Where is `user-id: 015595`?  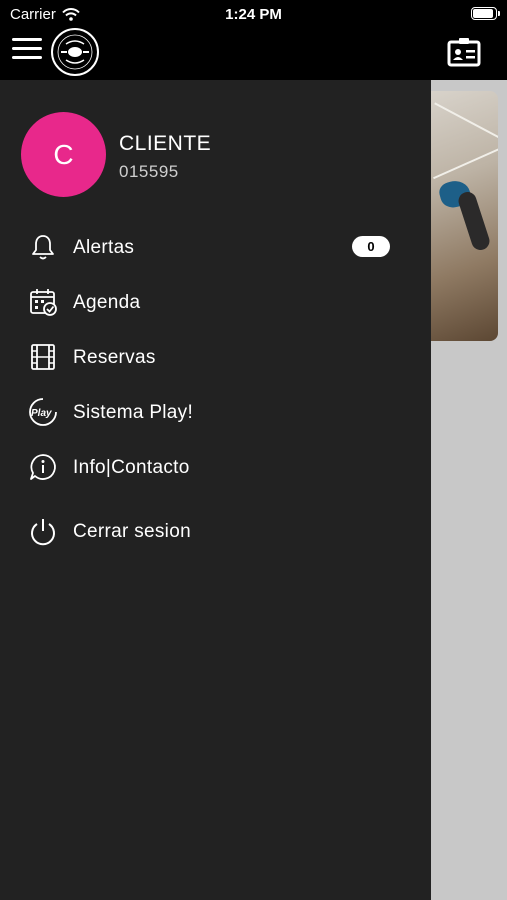 user-id: 015595 is located at coordinates (149, 171).